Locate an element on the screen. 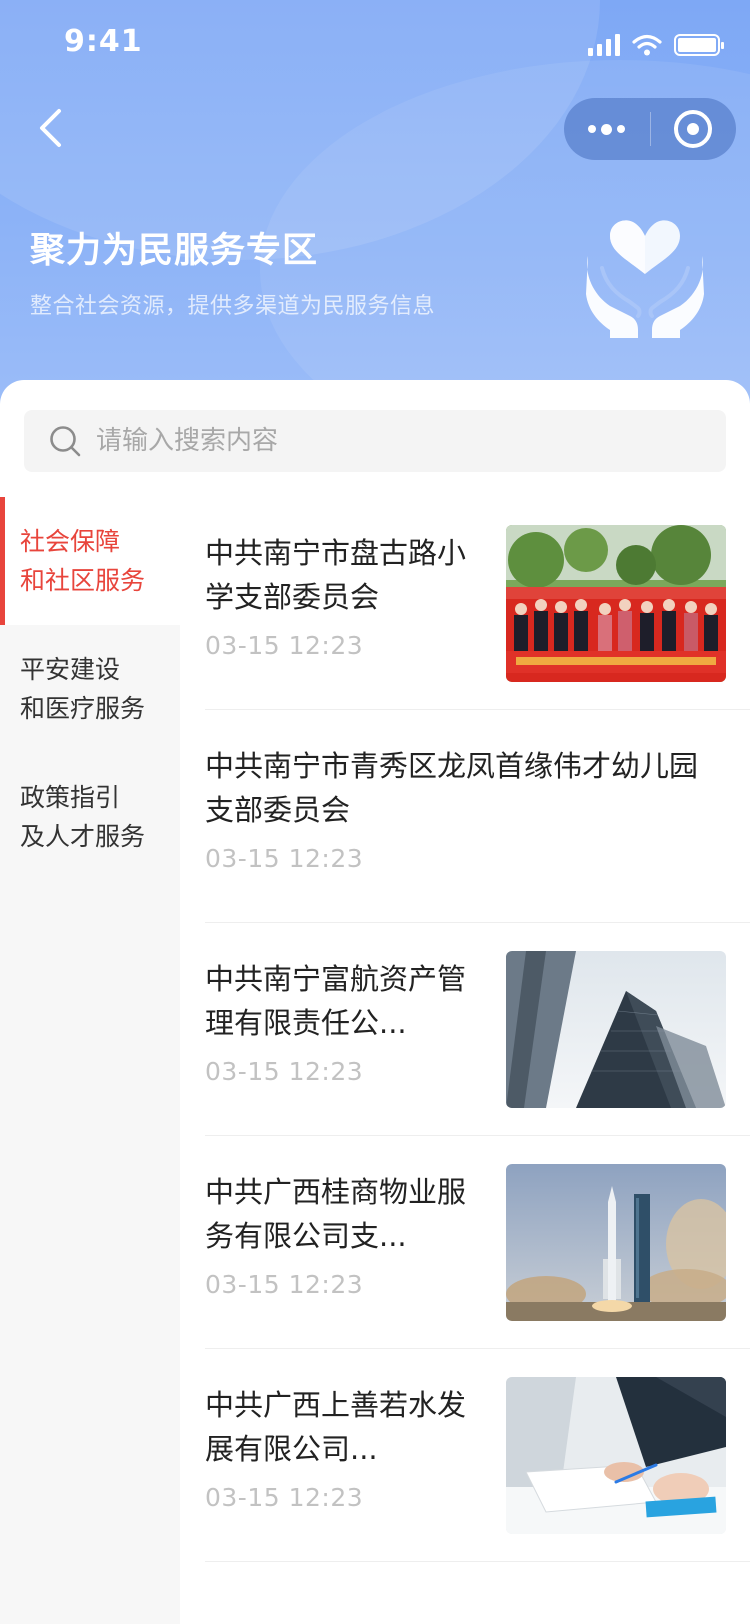 Image resolution: width=750 pixels, height=1624 pixels. item-title: 中共南宁市青秀区龙凤首缘伟才幼儿园支部委员会 is located at coordinates (452, 788).